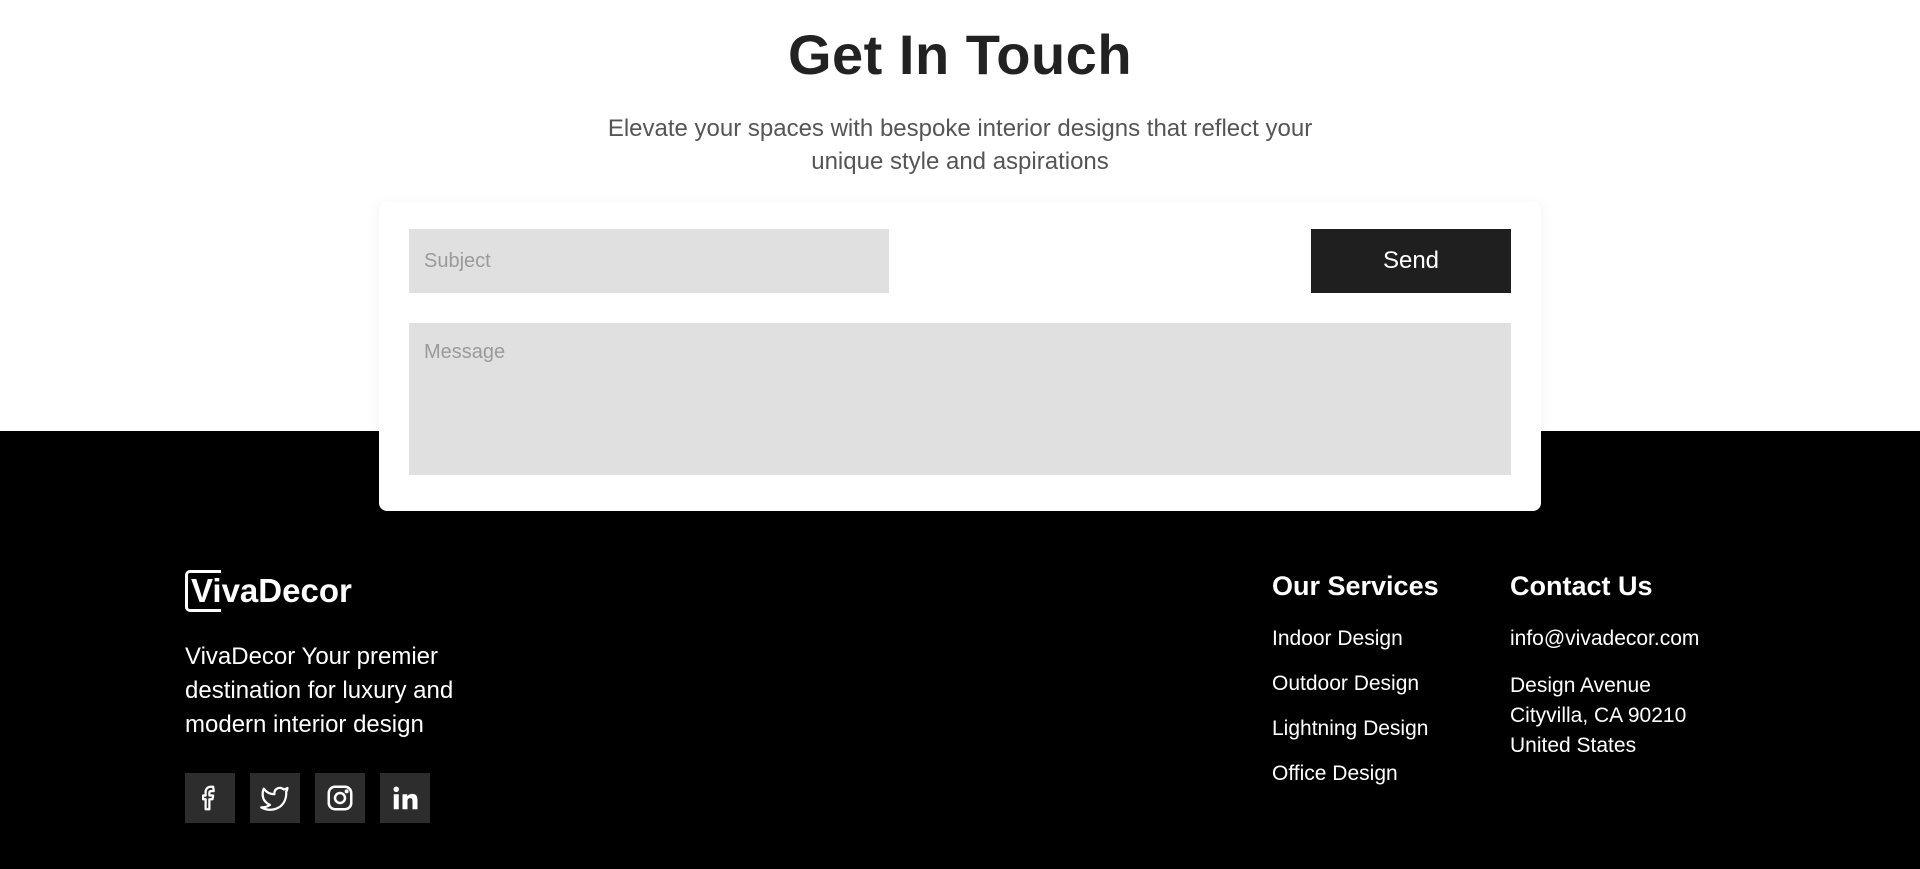  What do you see at coordinates (1350, 738) in the screenshot?
I see `service-link: Lightning Design` at bounding box center [1350, 738].